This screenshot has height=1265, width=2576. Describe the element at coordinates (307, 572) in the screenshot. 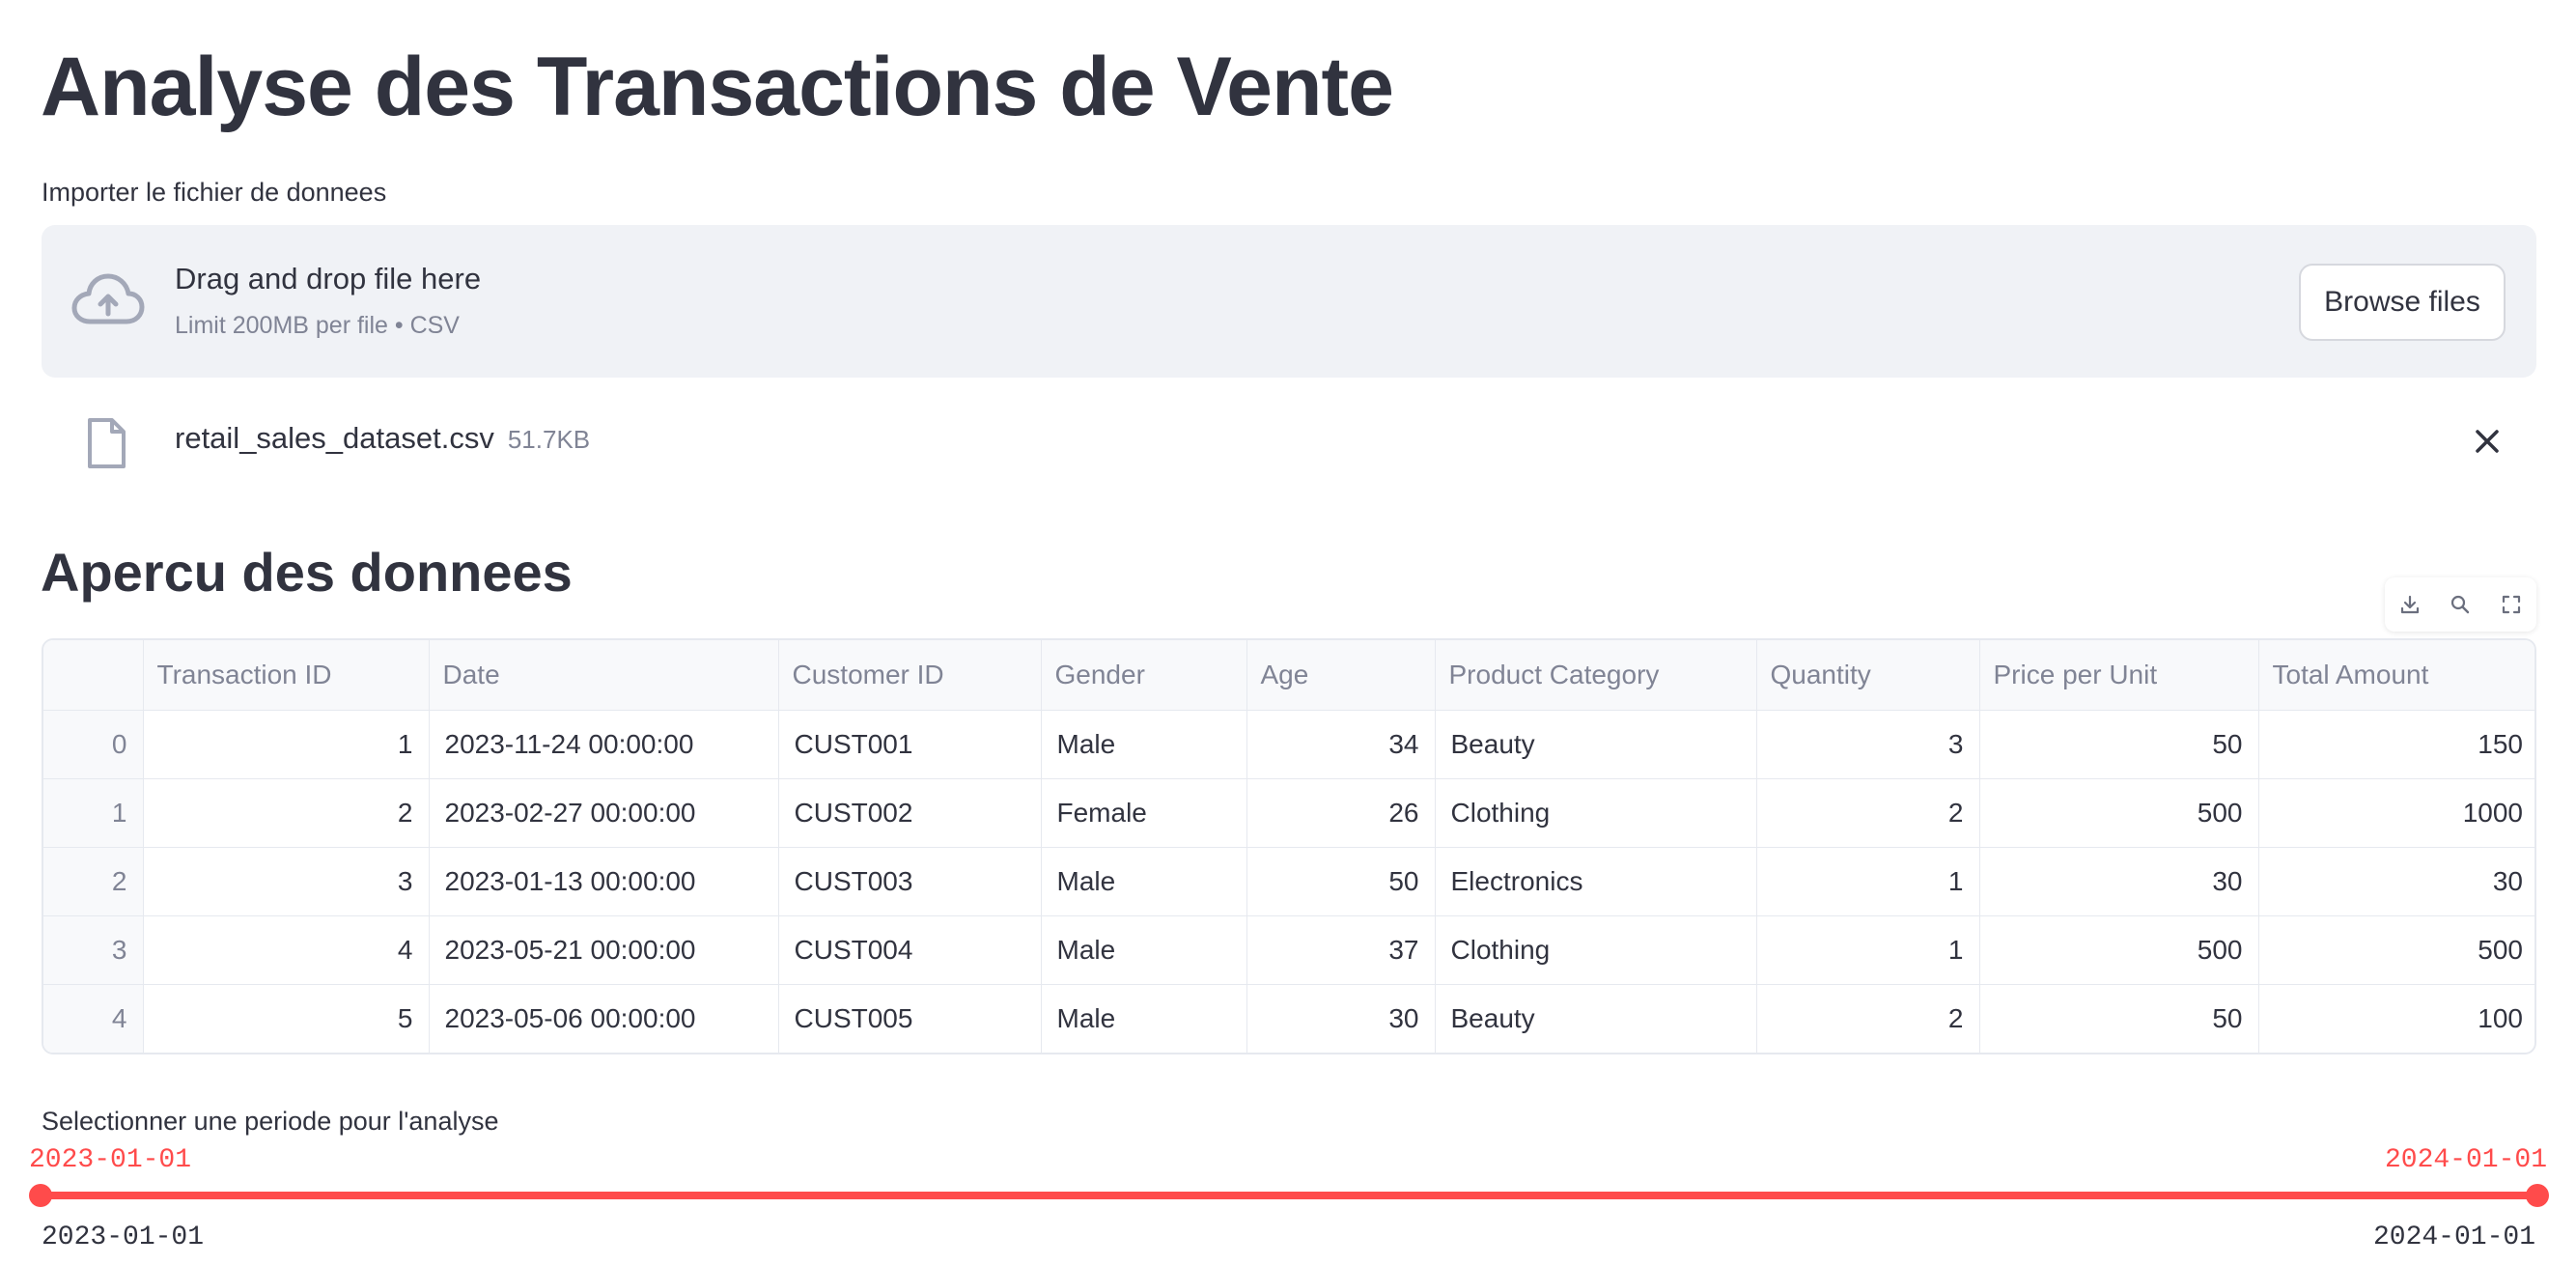

I see `preview-title: Apercu des donnees` at that location.